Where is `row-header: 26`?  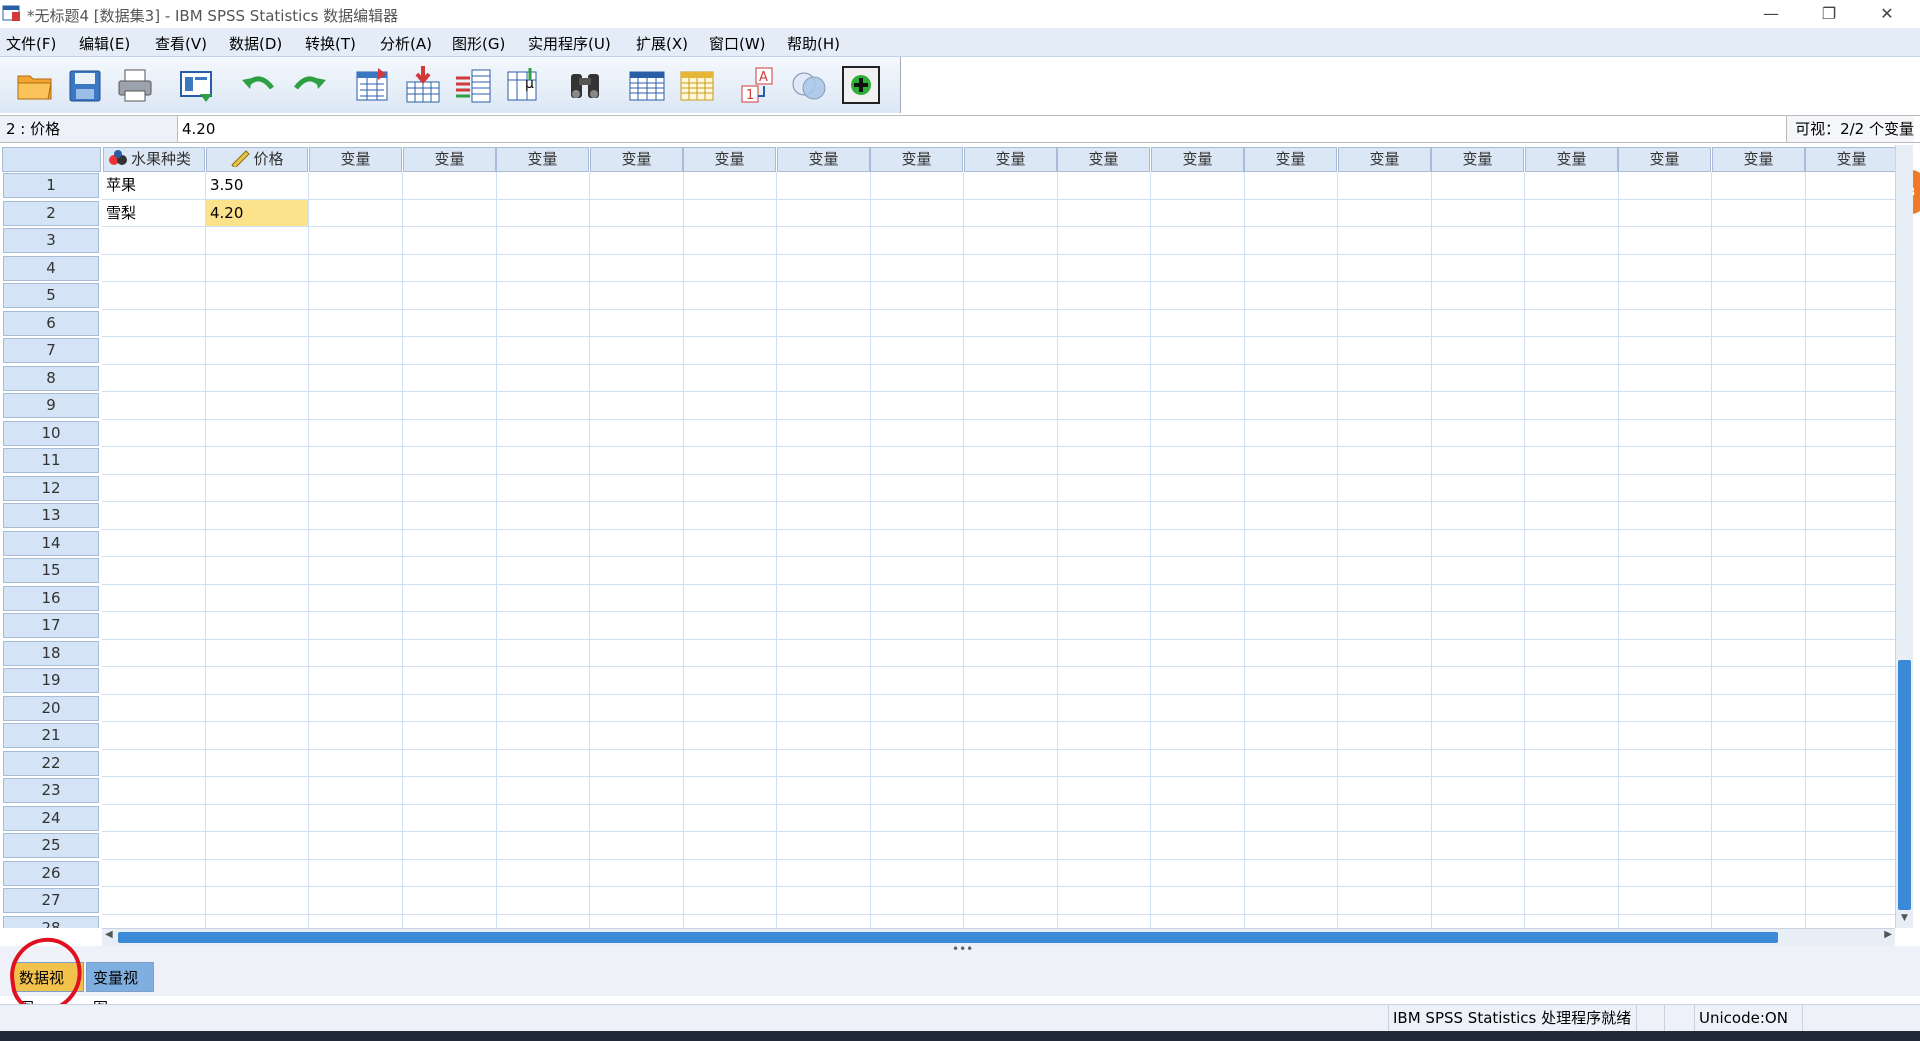 row-header: 26 is located at coordinates (51, 873).